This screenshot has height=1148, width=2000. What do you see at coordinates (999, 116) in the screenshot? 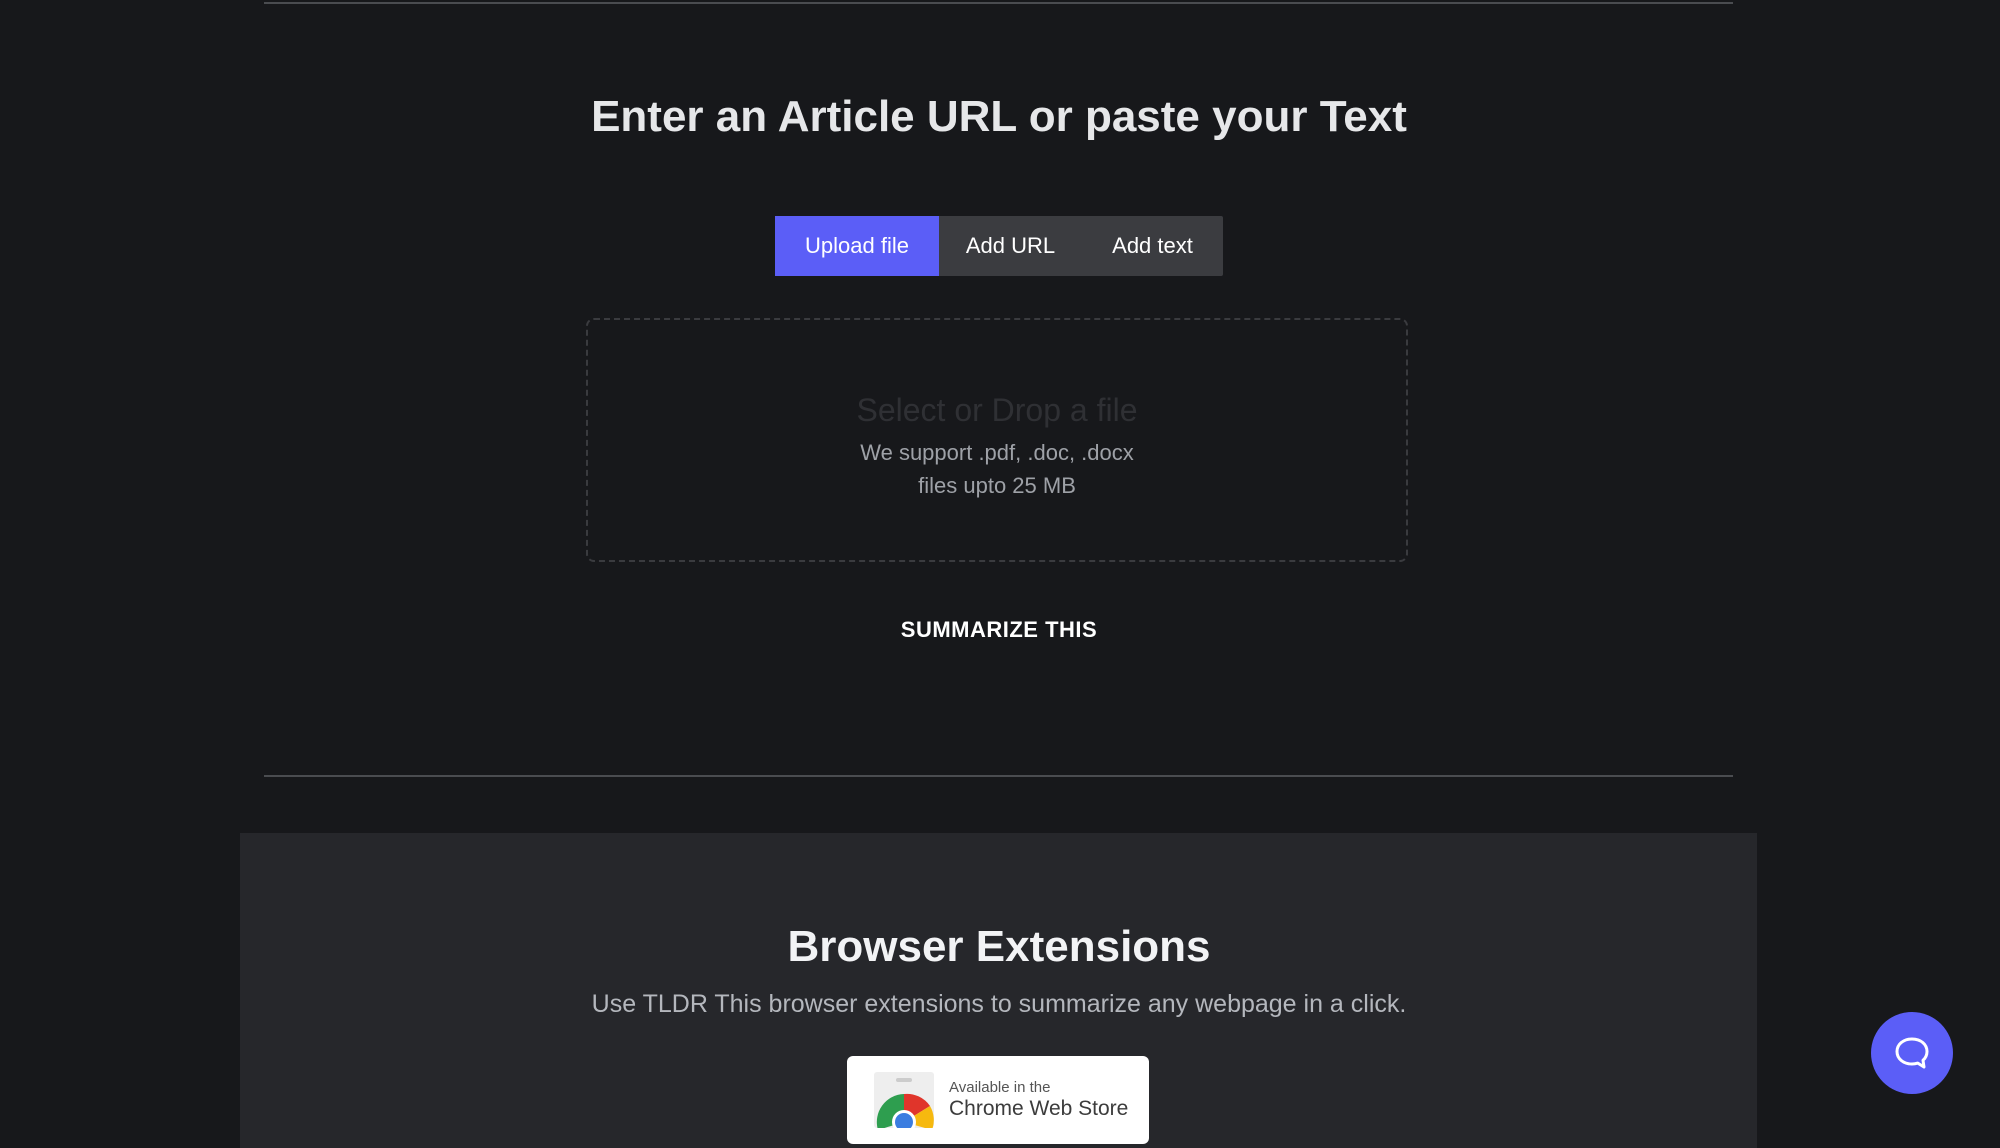
I see `page-title: Enter an Article URL or paste your Text` at bounding box center [999, 116].